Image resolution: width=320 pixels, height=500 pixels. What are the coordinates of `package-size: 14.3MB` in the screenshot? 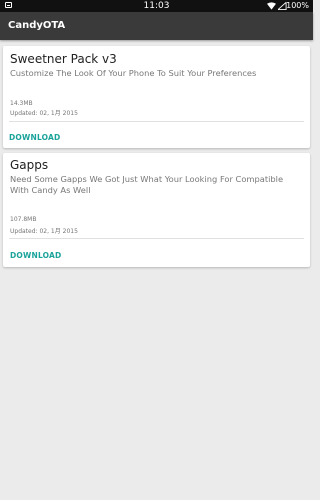 It's located at (21, 103).